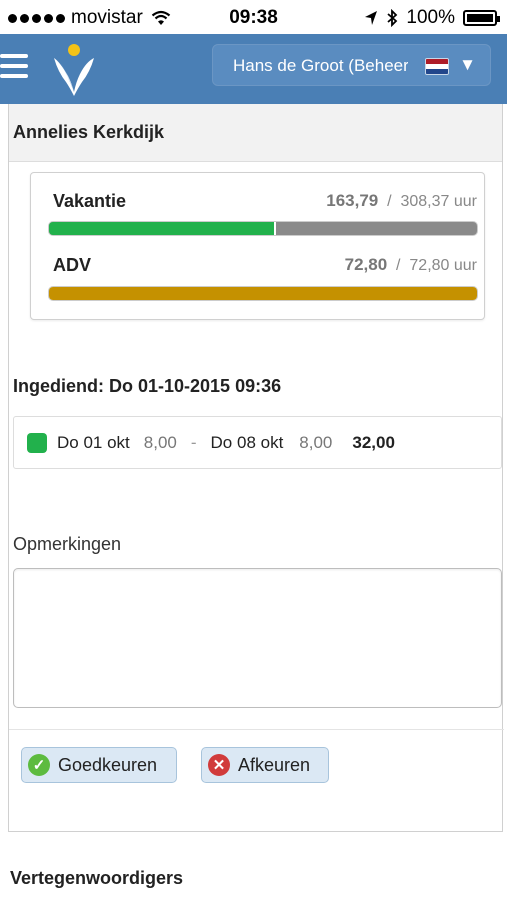 This screenshot has height=900, width=507. What do you see at coordinates (39, 765) in the screenshot?
I see `checkmark-icon: ✓` at bounding box center [39, 765].